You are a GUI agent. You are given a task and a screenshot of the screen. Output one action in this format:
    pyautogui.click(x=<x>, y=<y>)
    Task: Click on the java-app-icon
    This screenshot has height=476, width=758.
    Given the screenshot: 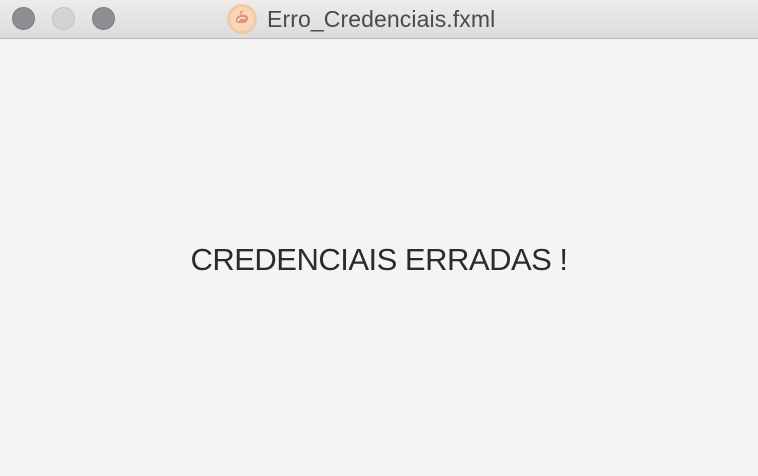 What is the action you would take?
    pyautogui.click(x=242, y=19)
    